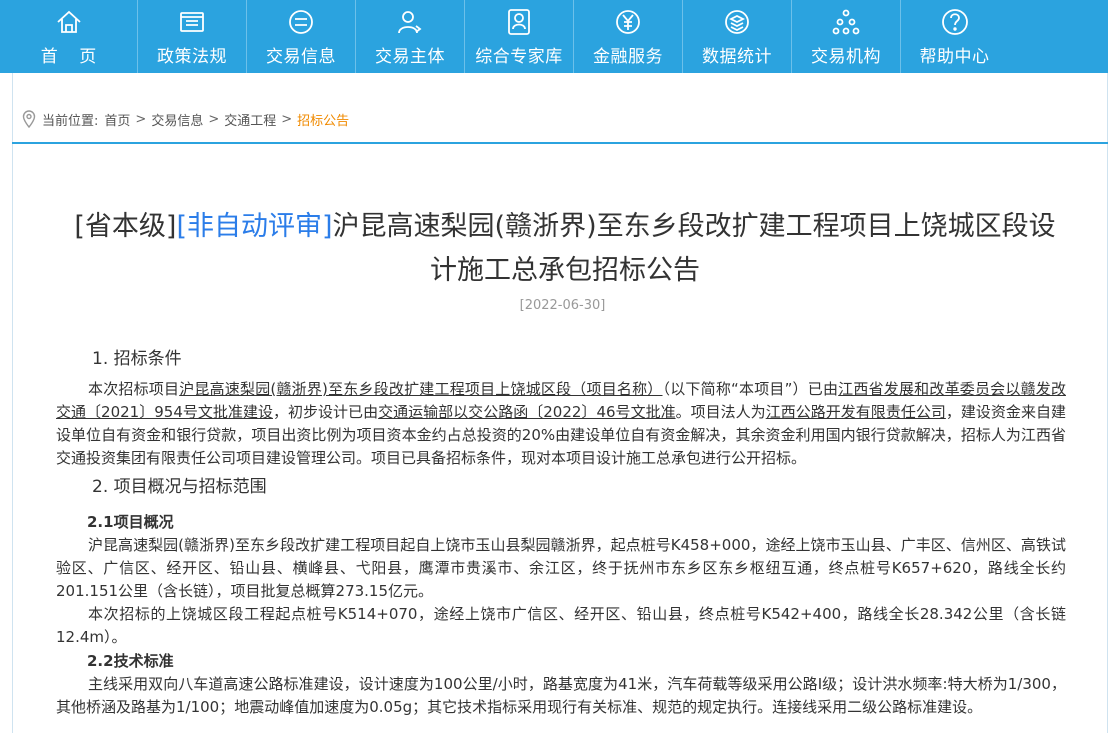 The image size is (1108, 733). What do you see at coordinates (560, 143) in the screenshot?
I see `breadcrumb-divider` at bounding box center [560, 143].